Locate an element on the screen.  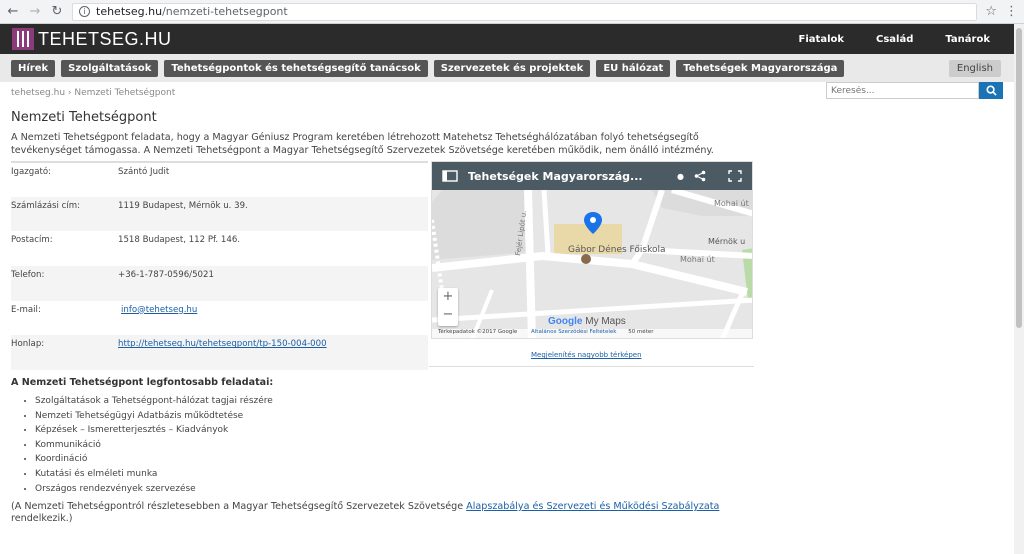
street-label-mernok: Mérnök u is located at coordinates (726, 241).